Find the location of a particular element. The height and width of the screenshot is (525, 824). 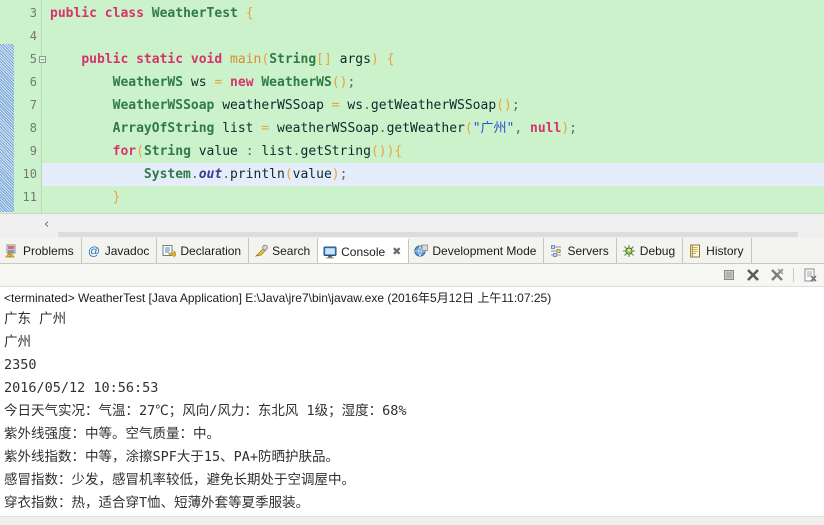

tab-label: Problems is located at coordinates (48, 250).